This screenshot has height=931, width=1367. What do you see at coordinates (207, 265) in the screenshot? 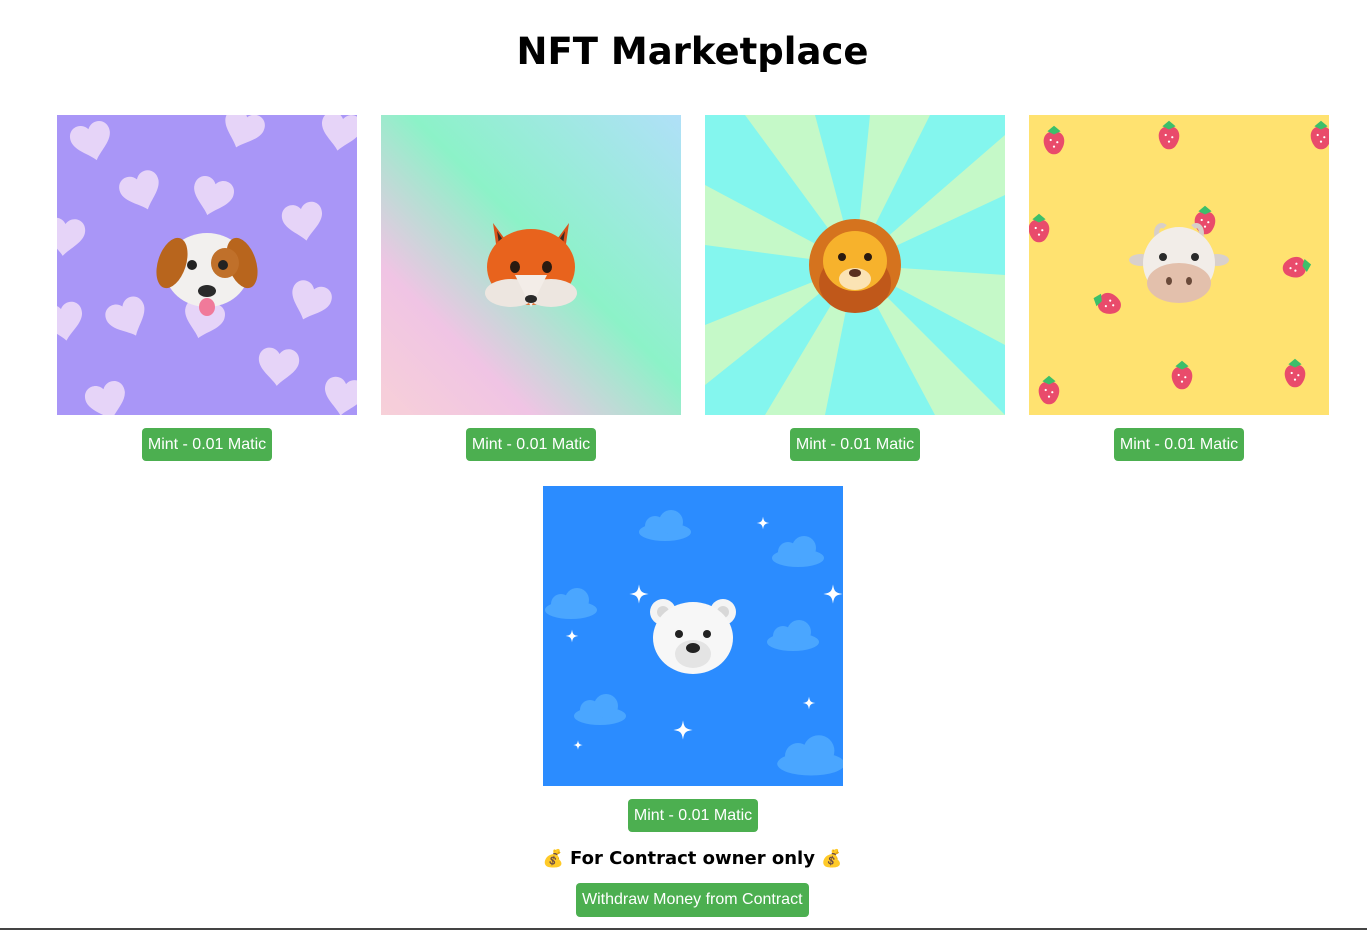
I see `nft-image-dog` at bounding box center [207, 265].